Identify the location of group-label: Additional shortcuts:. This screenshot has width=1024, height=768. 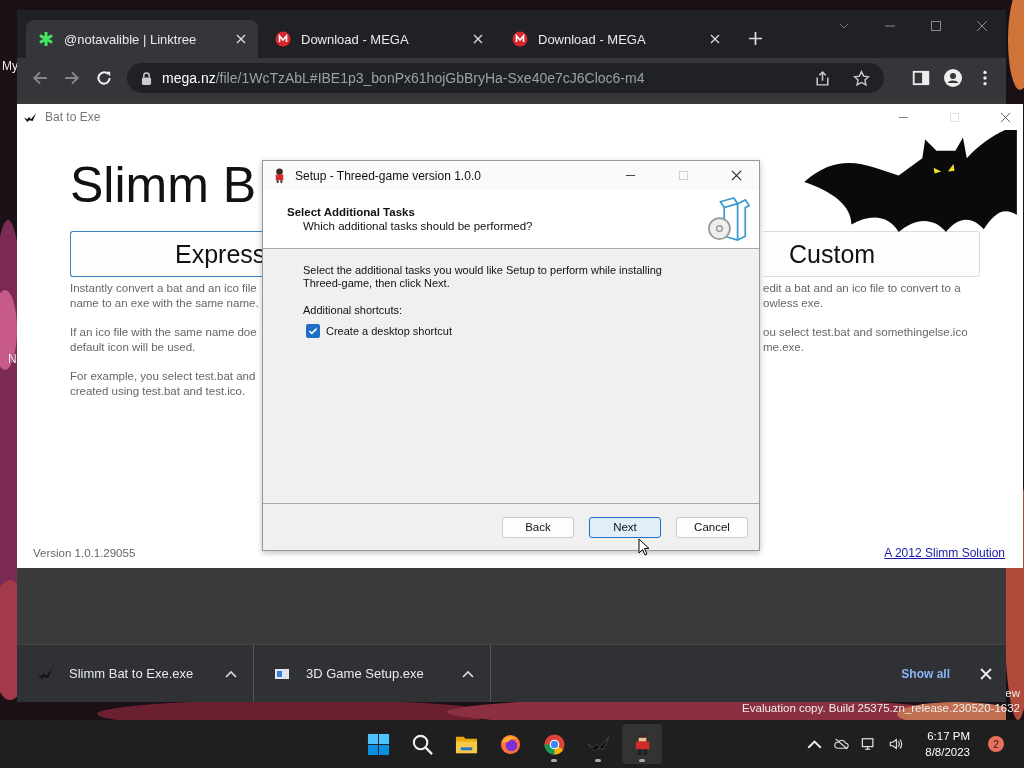
(353, 310).